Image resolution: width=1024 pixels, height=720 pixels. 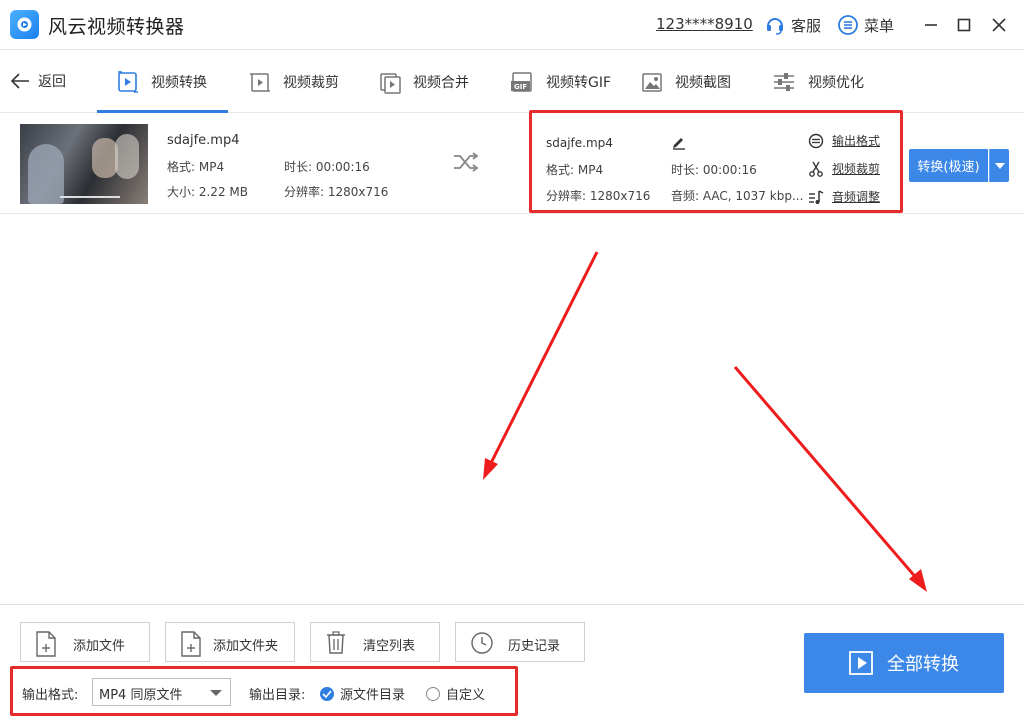 What do you see at coordinates (879, 25) in the screenshot?
I see `menu-label: 菜单` at bounding box center [879, 25].